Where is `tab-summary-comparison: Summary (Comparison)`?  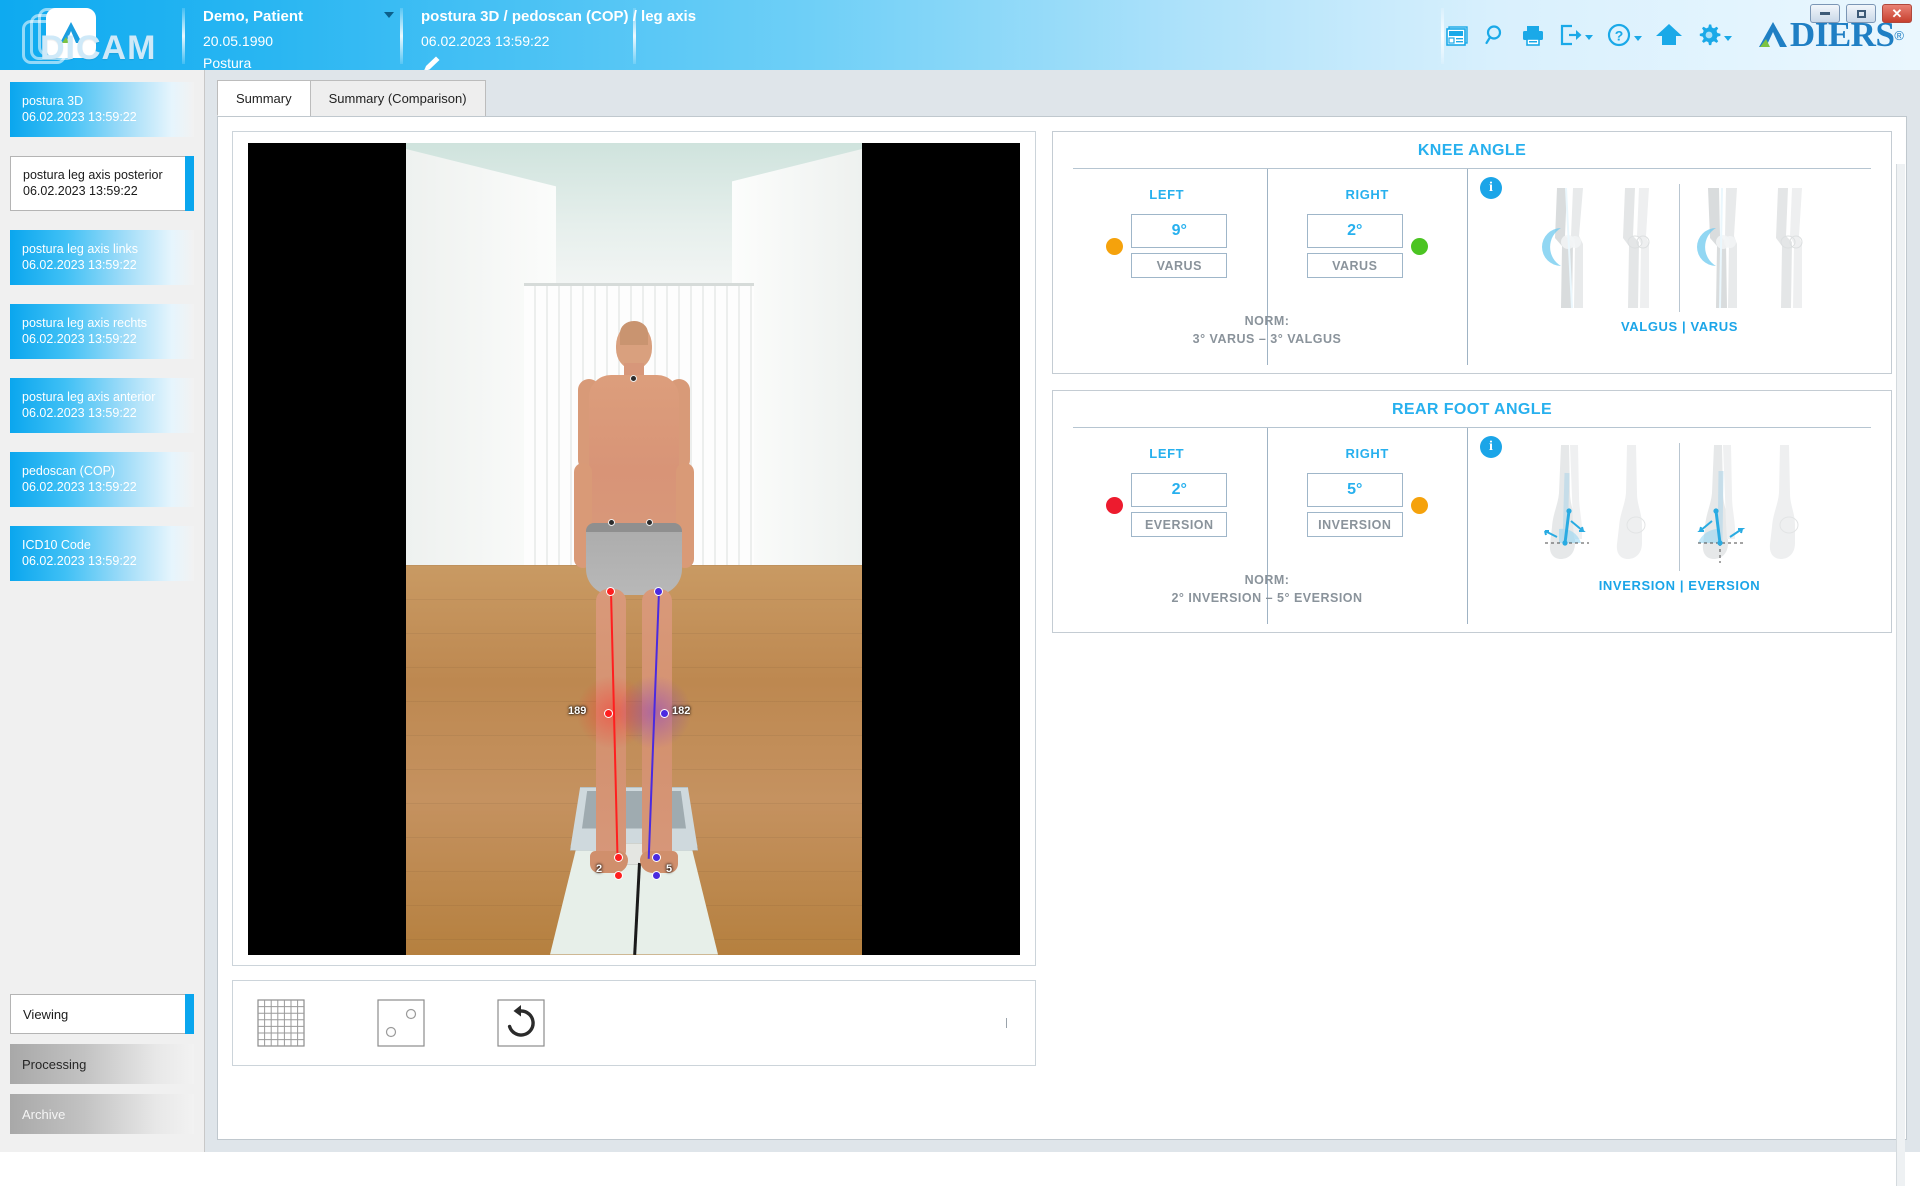
tab-summary-comparison: Summary (Comparison) is located at coordinates (397, 98).